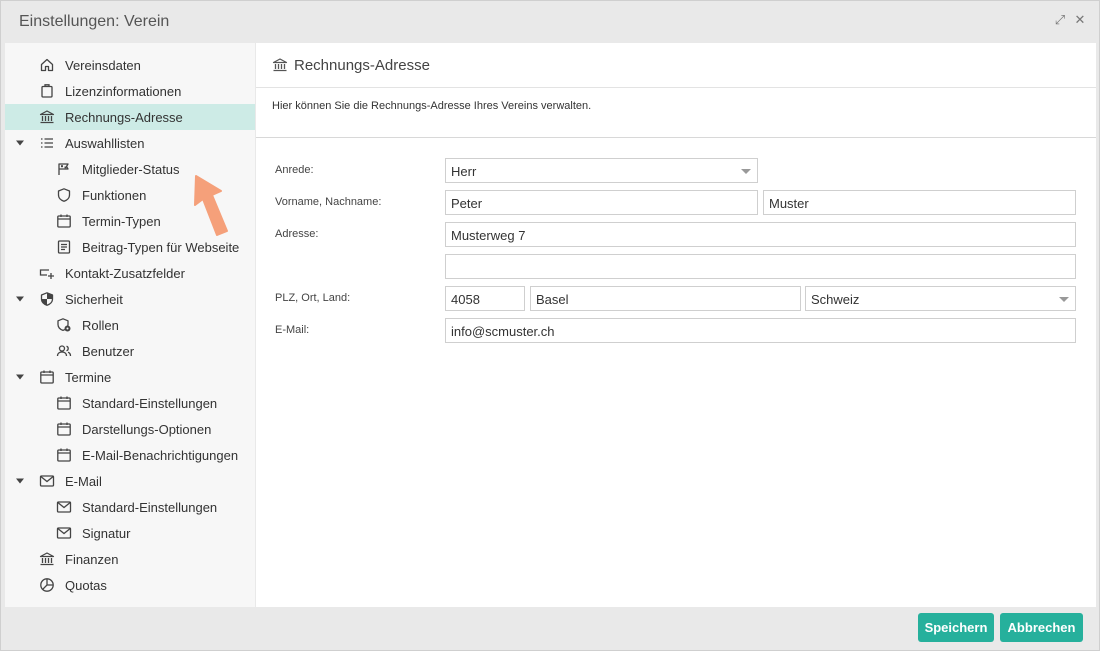 Image resolution: width=1100 pixels, height=651 pixels. I want to click on address-label: Adresse:, so click(297, 234).